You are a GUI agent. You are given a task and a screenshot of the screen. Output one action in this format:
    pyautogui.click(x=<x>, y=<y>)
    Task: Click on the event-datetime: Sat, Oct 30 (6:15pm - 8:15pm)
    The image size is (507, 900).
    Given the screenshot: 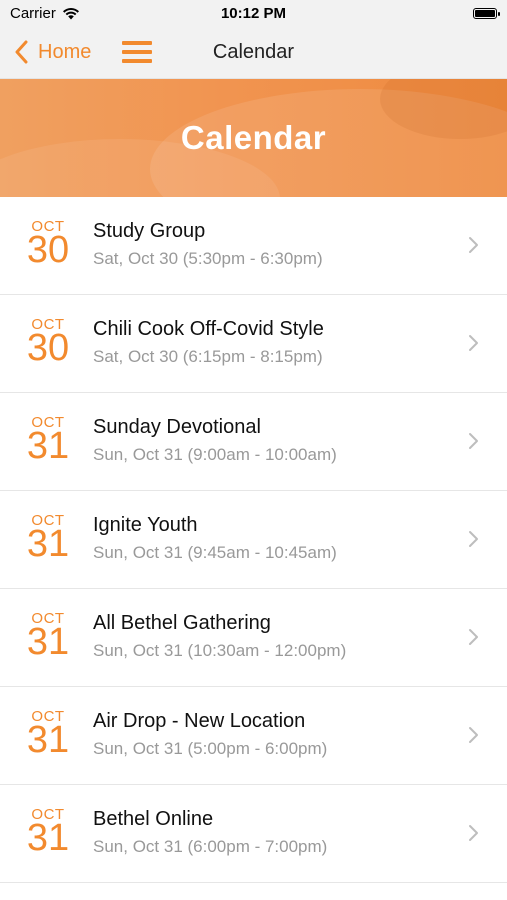 What is the action you would take?
    pyautogui.click(x=208, y=356)
    